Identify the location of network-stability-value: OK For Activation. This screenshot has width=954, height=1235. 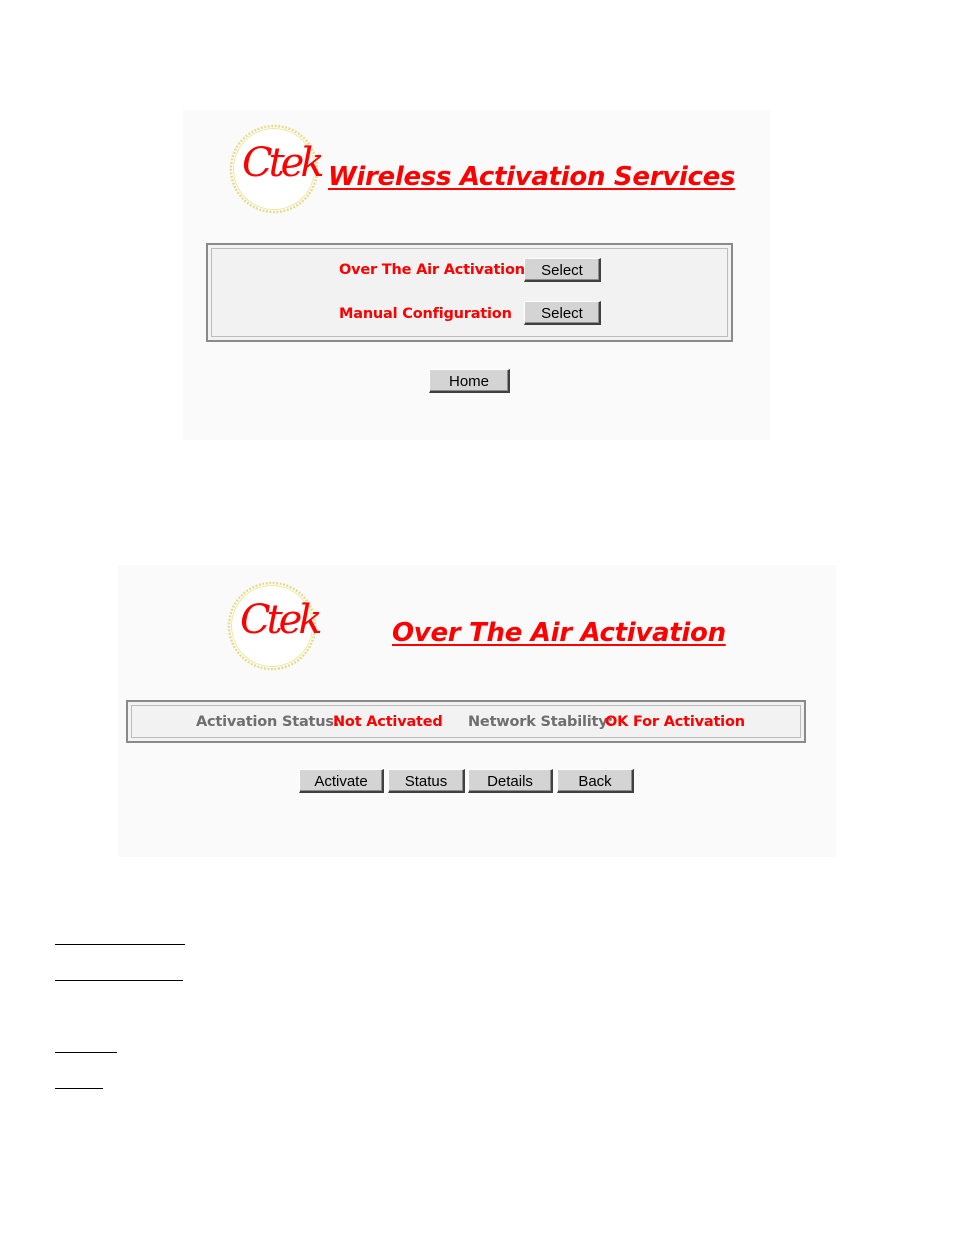
(675, 722).